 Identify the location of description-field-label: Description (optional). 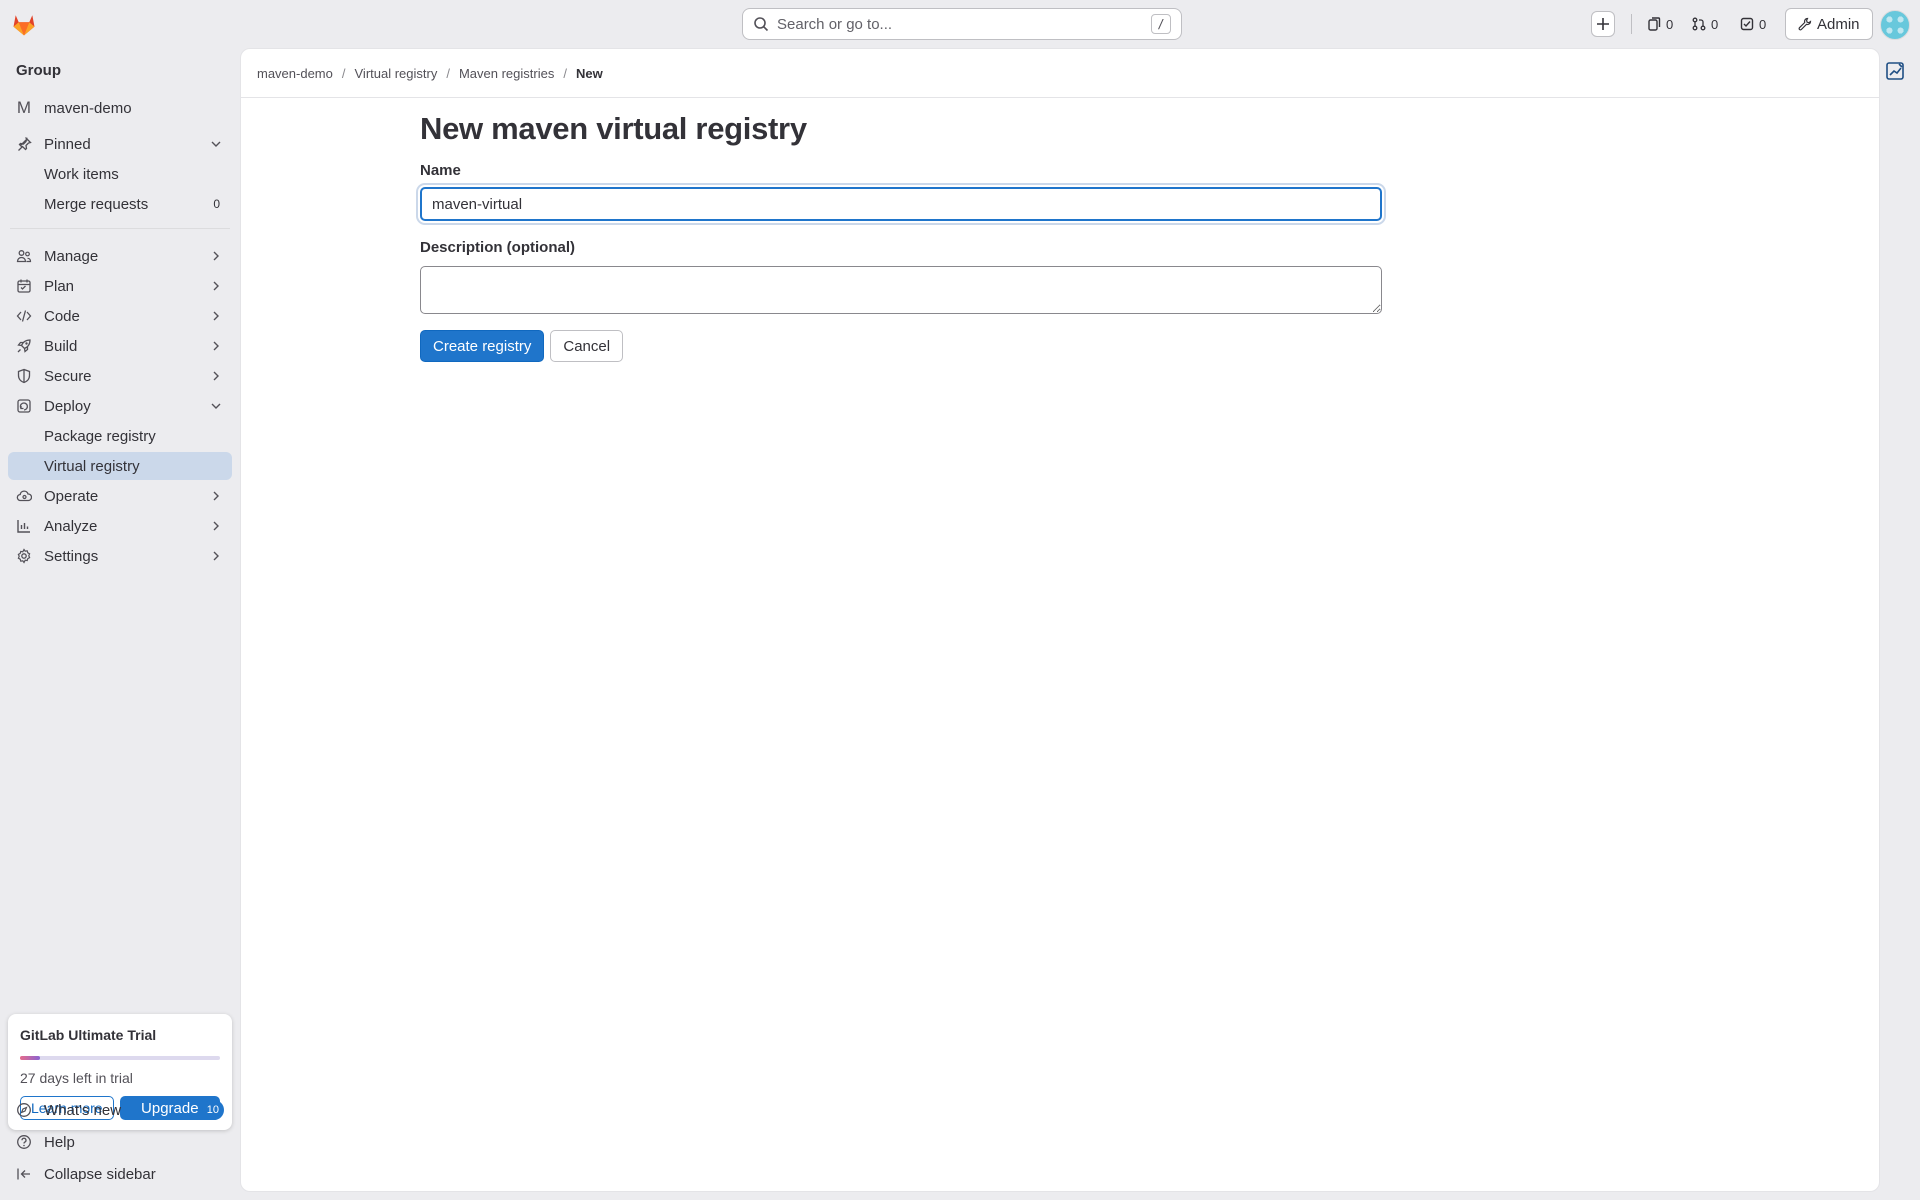
(497, 247).